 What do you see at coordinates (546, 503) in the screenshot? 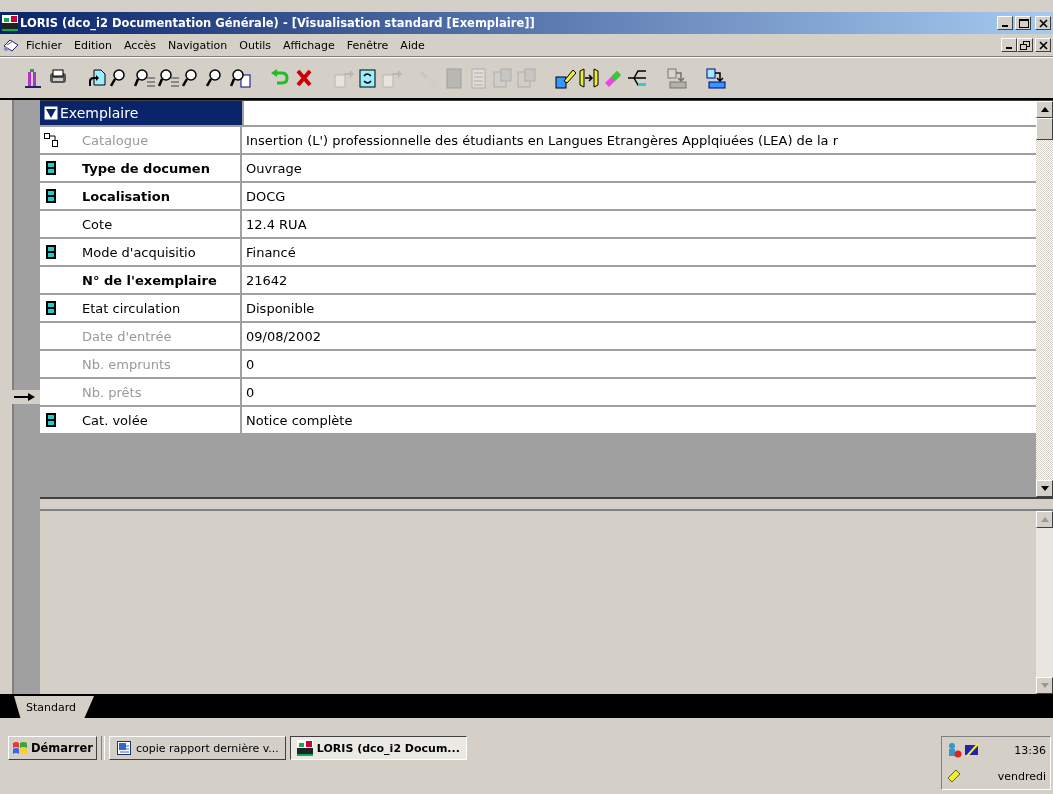
I see `pane-splitter` at bounding box center [546, 503].